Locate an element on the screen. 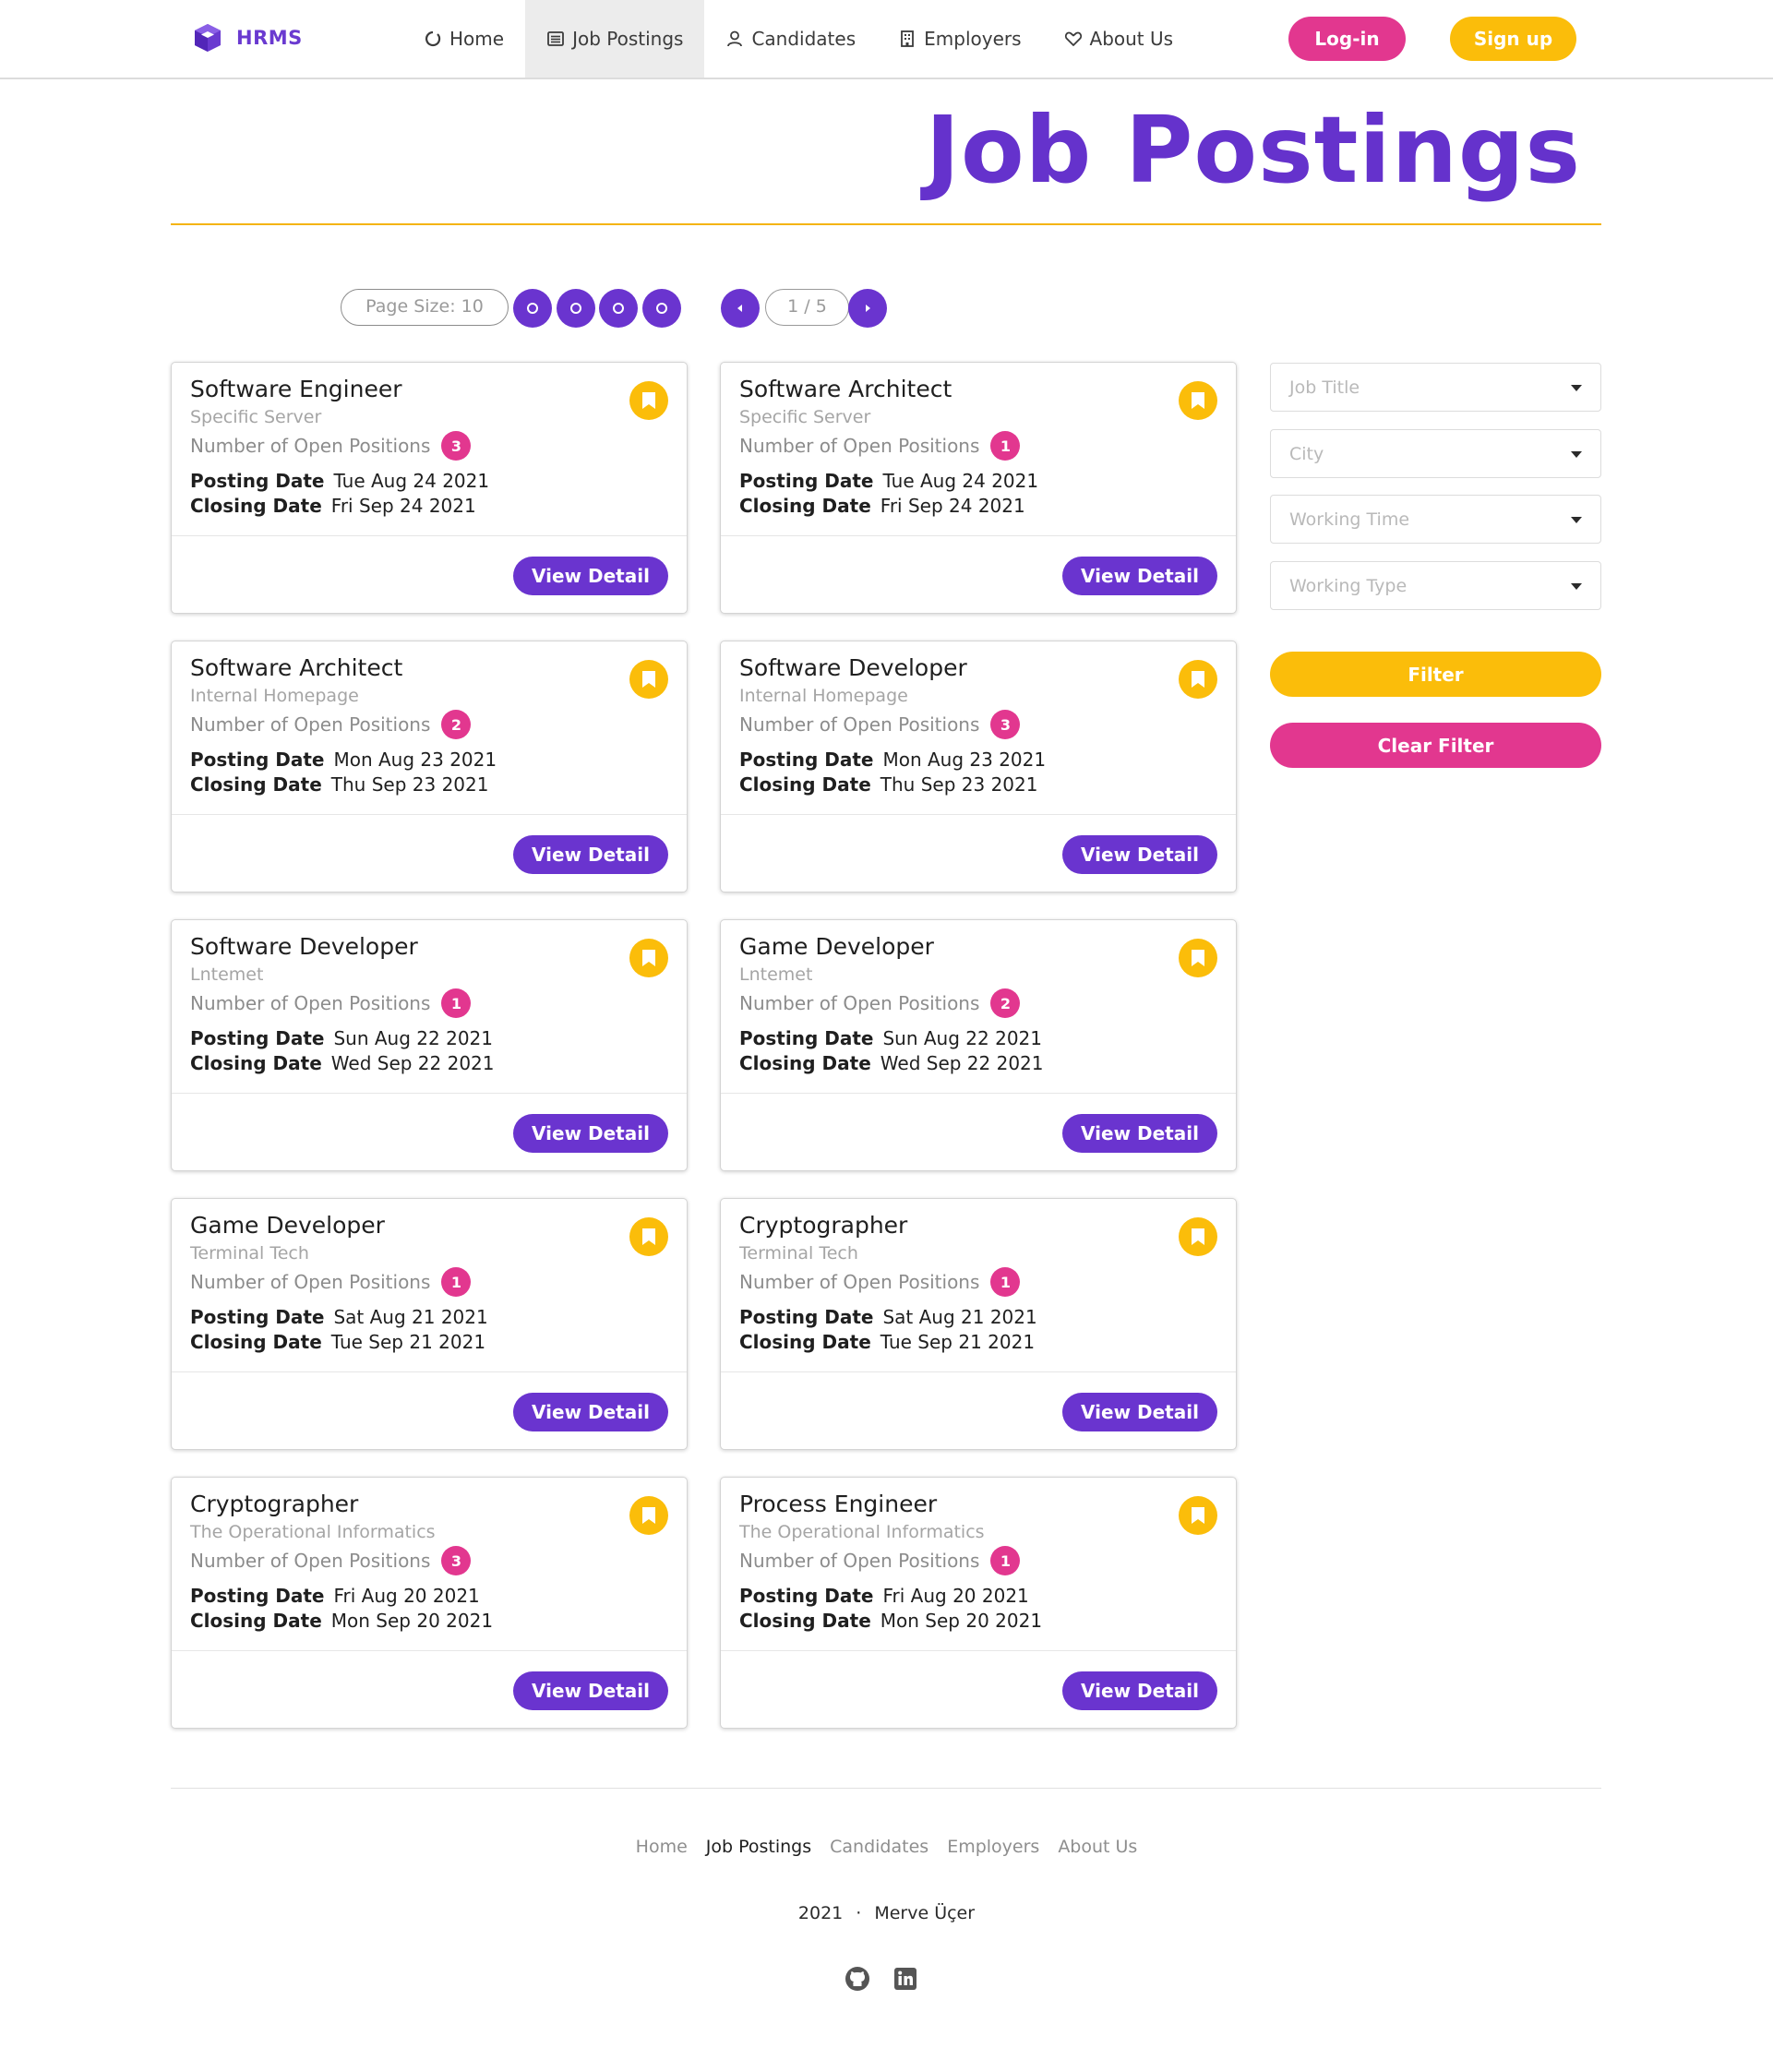 The width and height of the screenshot is (1773, 2072). closing-date-row: Closing Date Tue Sep 21 2021 is located at coordinates (887, 1342).